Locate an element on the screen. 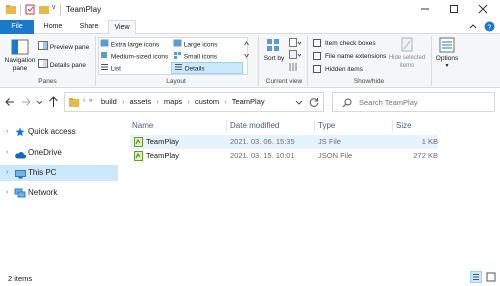  preview-pane-button: Preview pane is located at coordinates (63, 46).